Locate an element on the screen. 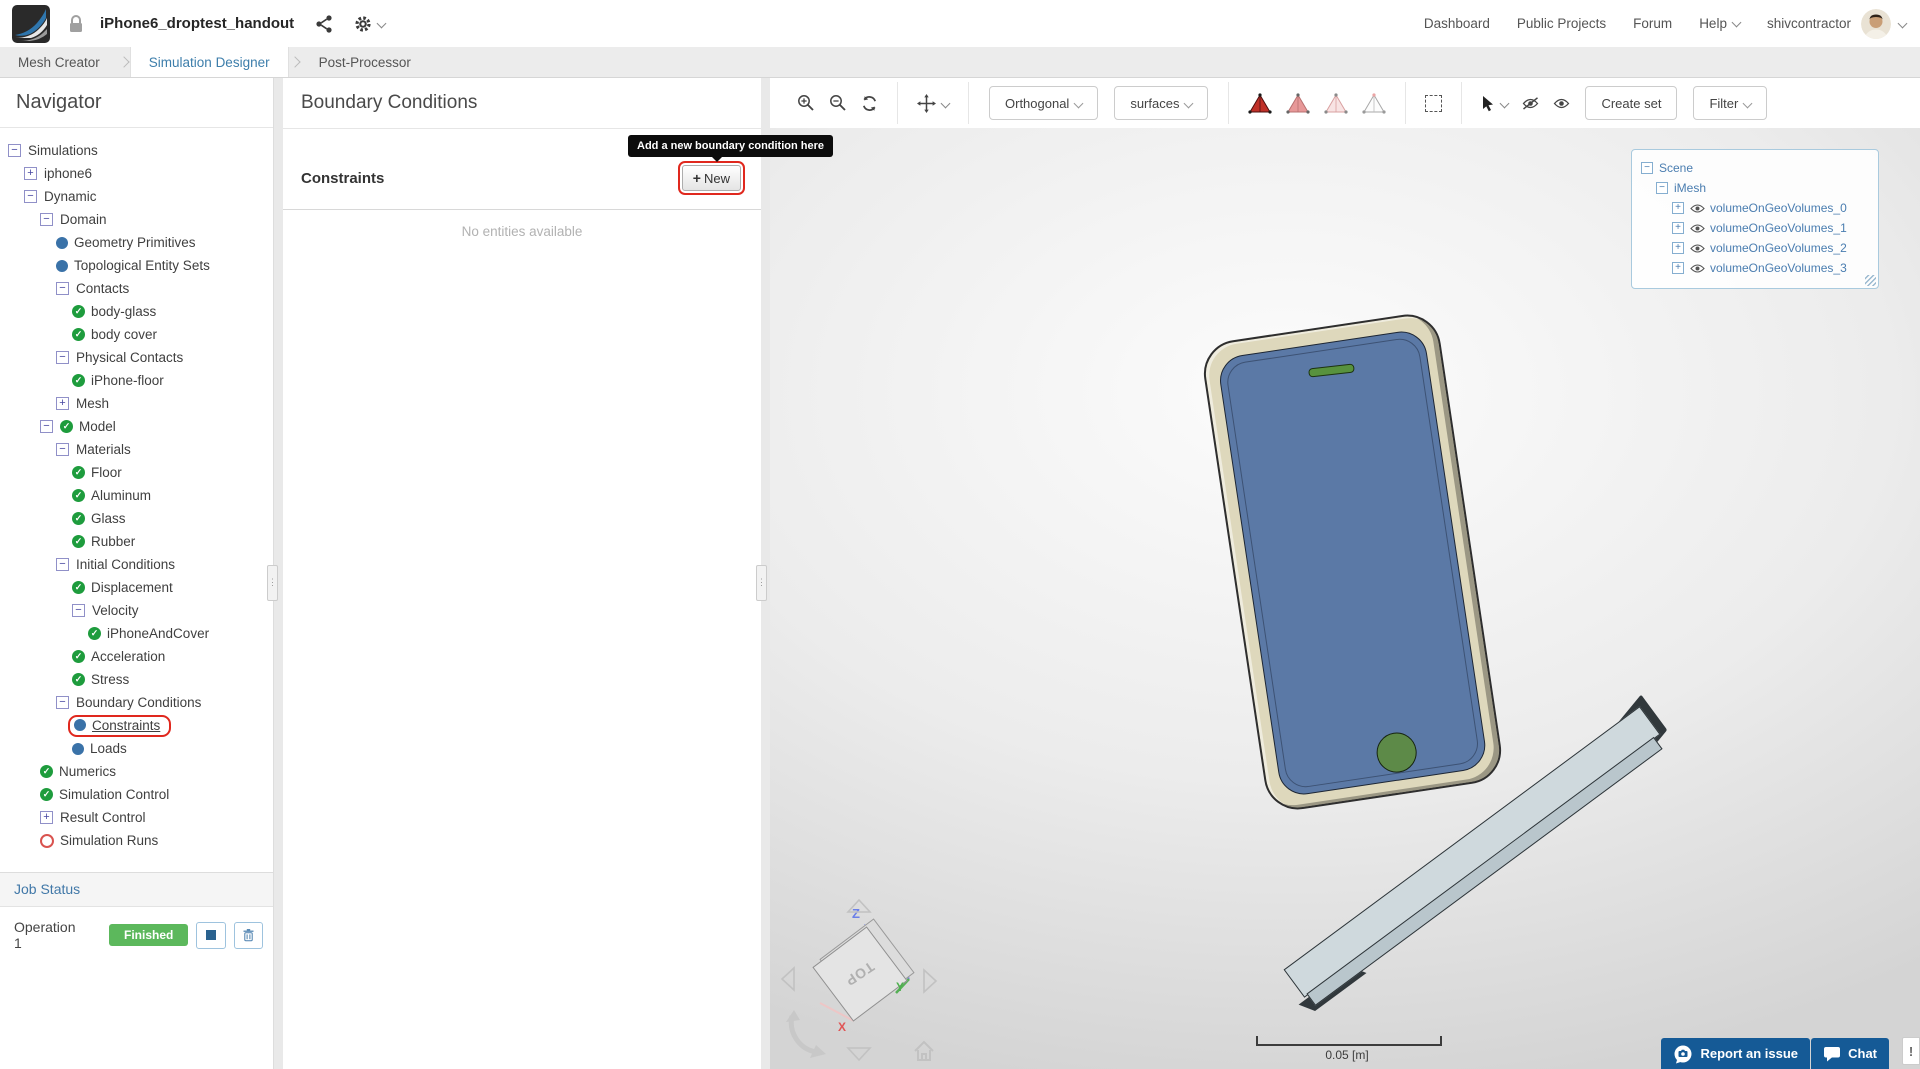  mesh-quality-25-icon is located at coordinates (1374, 103).